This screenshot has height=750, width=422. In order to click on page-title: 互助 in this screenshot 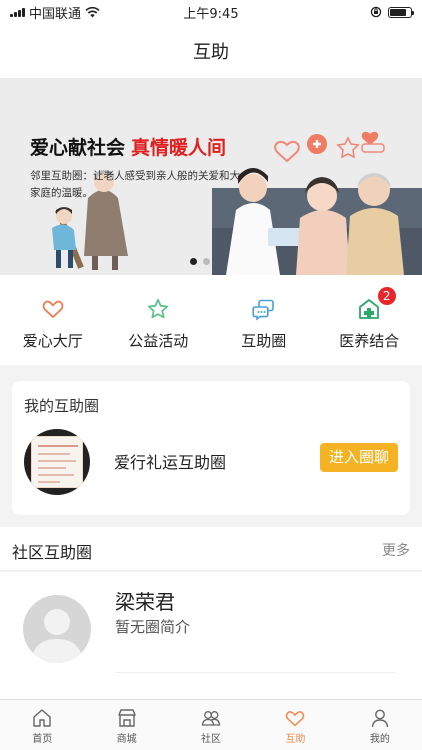, I will do `click(211, 52)`.